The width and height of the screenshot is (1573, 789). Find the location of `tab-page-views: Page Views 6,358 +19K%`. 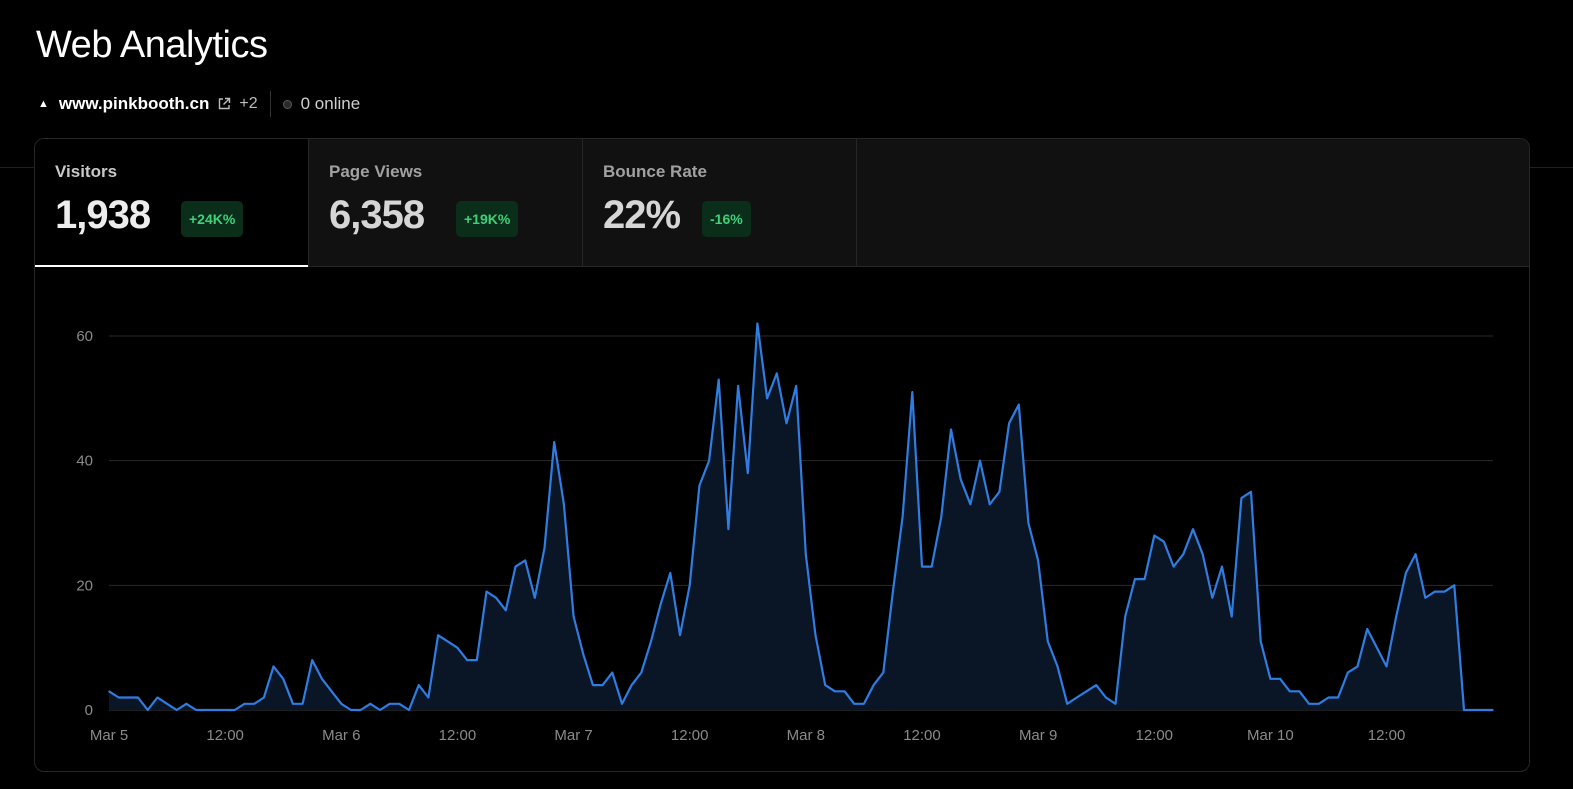

tab-page-views: Page Views 6,358 +19K% is located at coordinates (446, 202).